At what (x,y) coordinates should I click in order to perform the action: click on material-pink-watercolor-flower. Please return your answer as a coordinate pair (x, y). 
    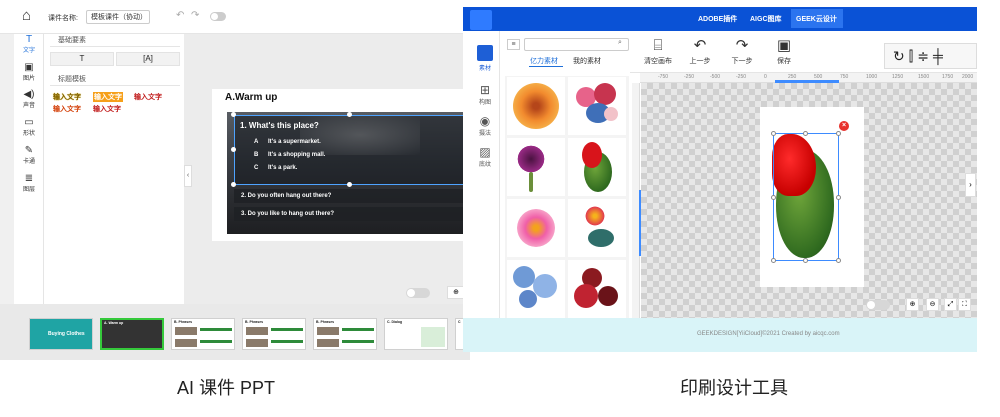
    Looking at the image, I should click on (536, 228).